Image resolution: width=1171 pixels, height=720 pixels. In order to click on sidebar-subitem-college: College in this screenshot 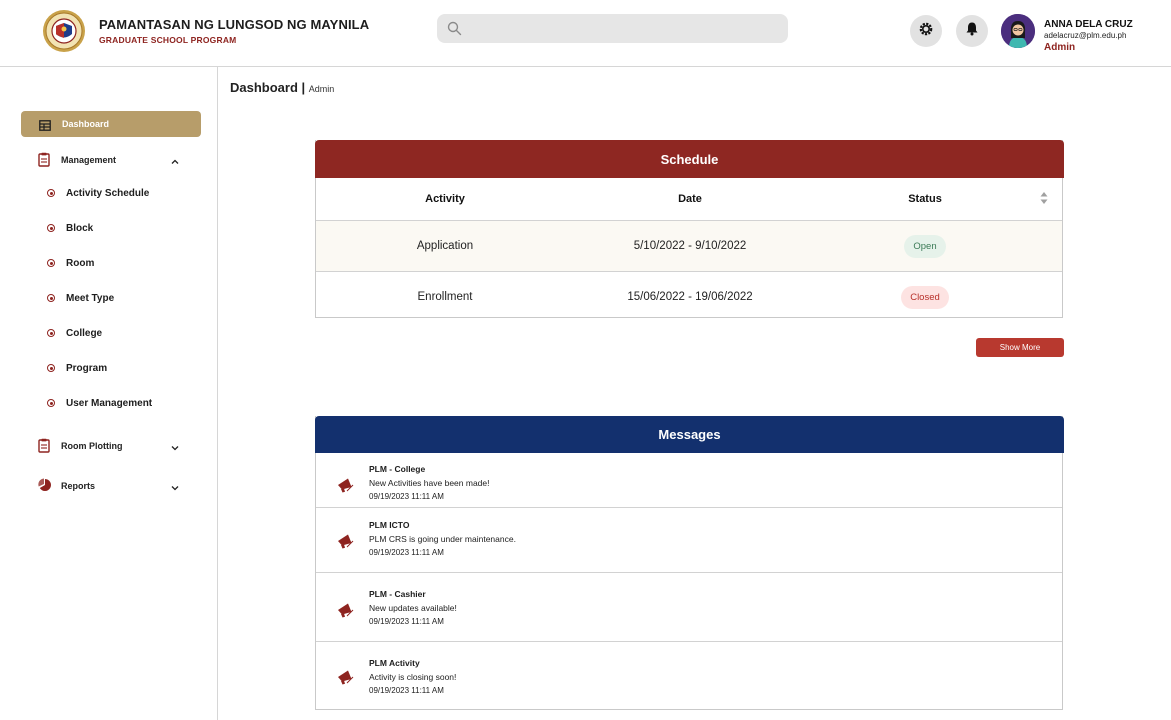, I will do `click(124, 334)`.